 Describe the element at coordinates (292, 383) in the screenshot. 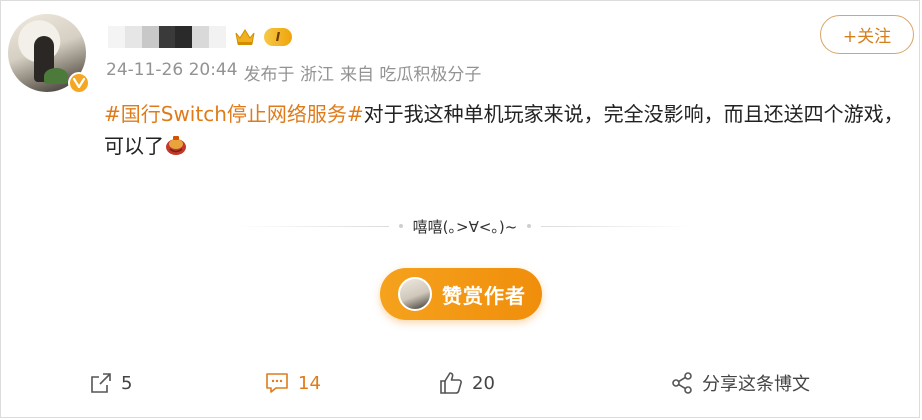

I see `comment-button: 14` at that location.